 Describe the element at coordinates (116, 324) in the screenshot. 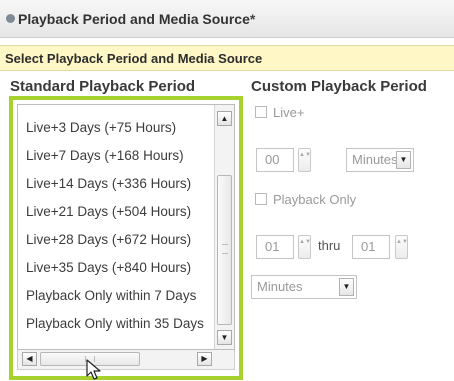

I see `list-item: Playback Only within 35 Days` at that location.